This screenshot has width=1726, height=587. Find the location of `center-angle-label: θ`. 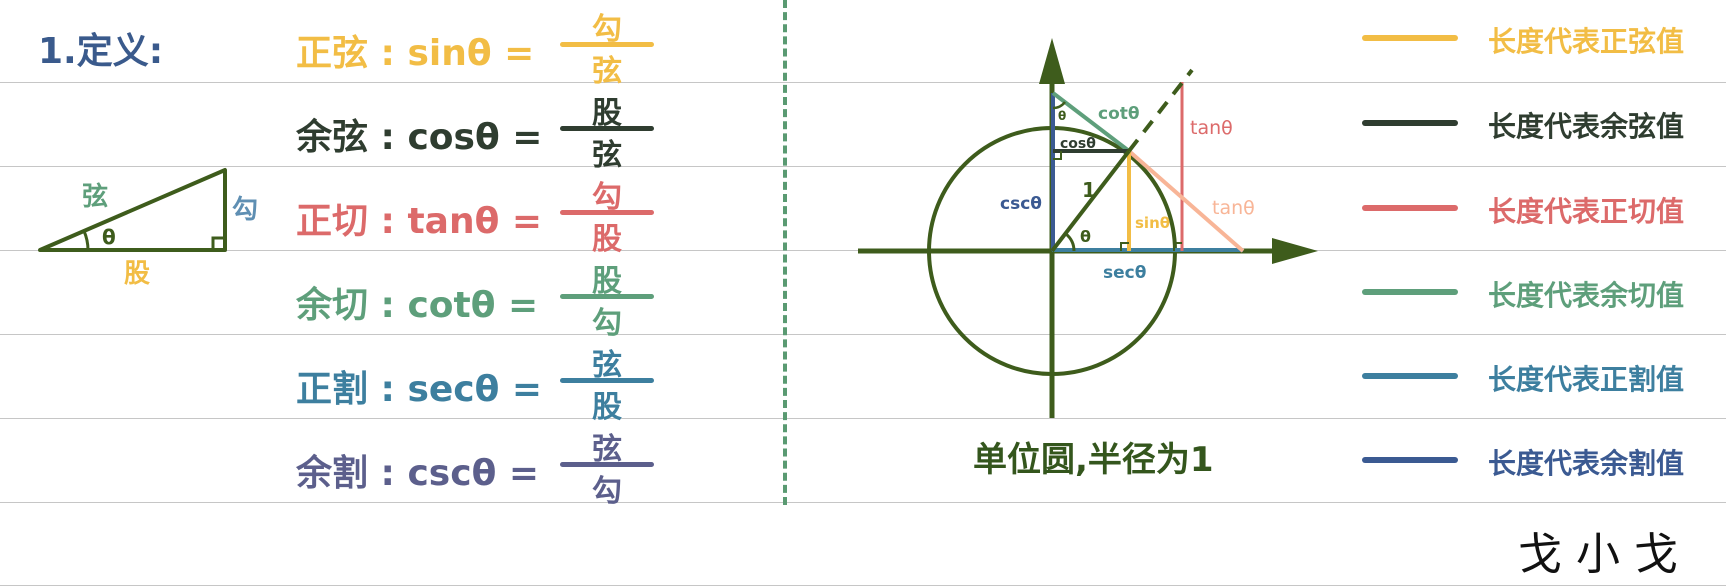

center-angle-label: θ is located at coordinates (1085, 236).